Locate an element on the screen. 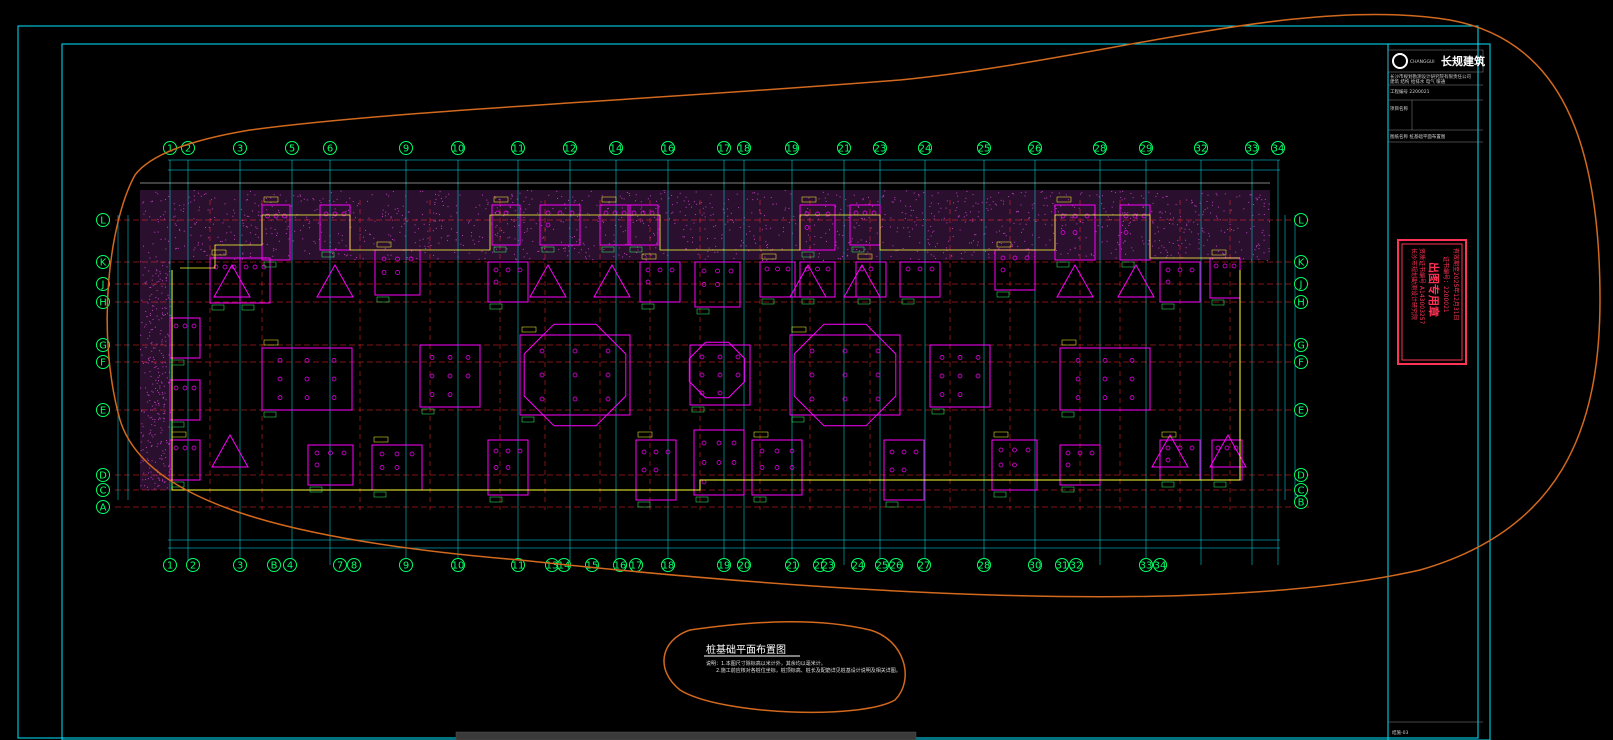  axis-left-C: C is located at coordinates (103, 490).